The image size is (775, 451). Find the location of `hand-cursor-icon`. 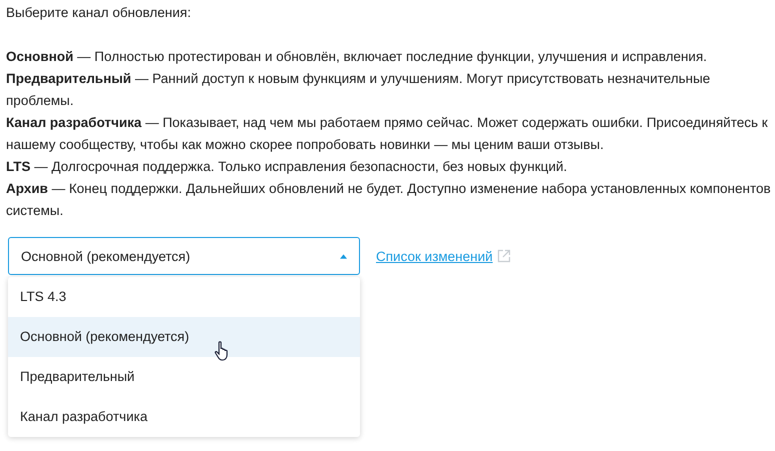

hand-cursor-icon is located at coordinates (222, 351).